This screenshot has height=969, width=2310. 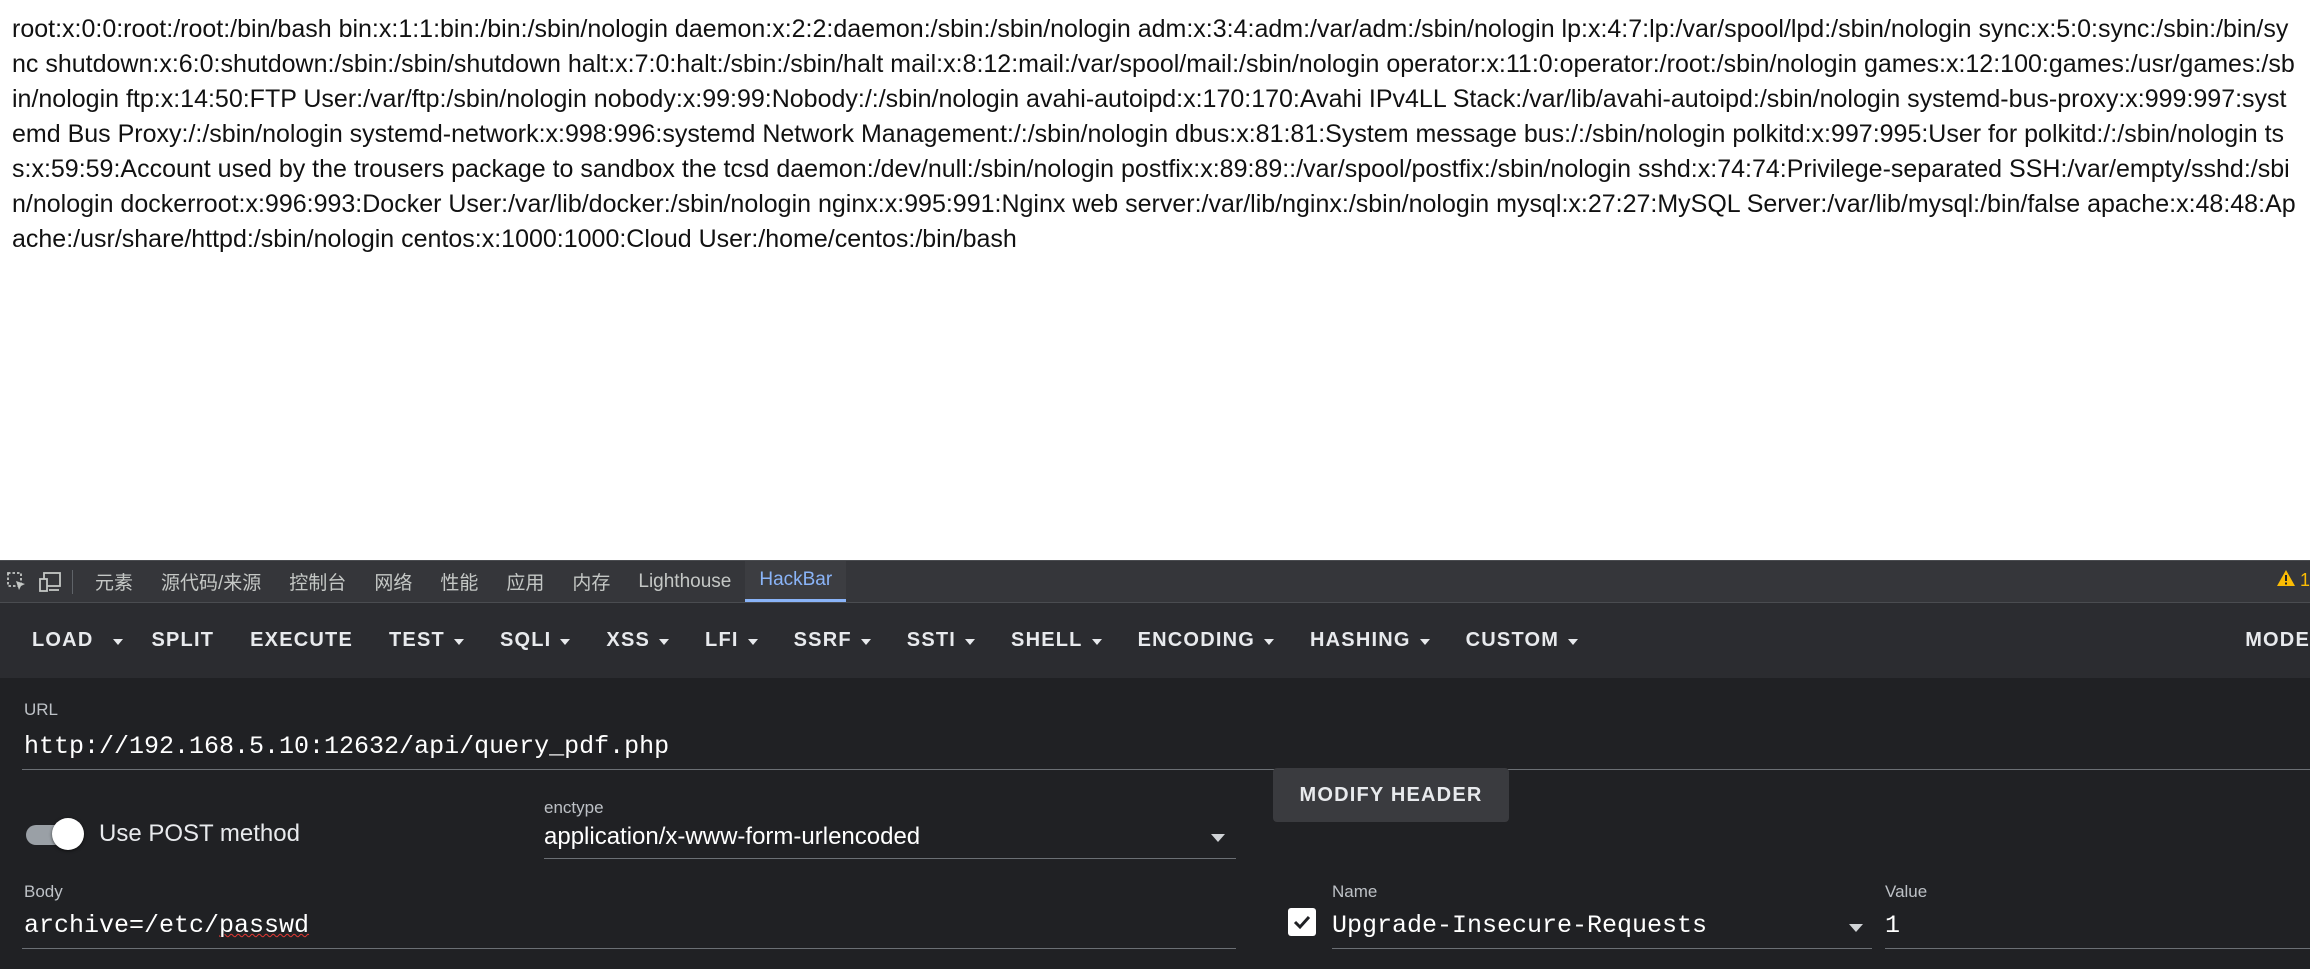 What do you see at coordinates (2286, 580) in the screenshot?
I see `warning-icon` at bounding box center [2286, 580].